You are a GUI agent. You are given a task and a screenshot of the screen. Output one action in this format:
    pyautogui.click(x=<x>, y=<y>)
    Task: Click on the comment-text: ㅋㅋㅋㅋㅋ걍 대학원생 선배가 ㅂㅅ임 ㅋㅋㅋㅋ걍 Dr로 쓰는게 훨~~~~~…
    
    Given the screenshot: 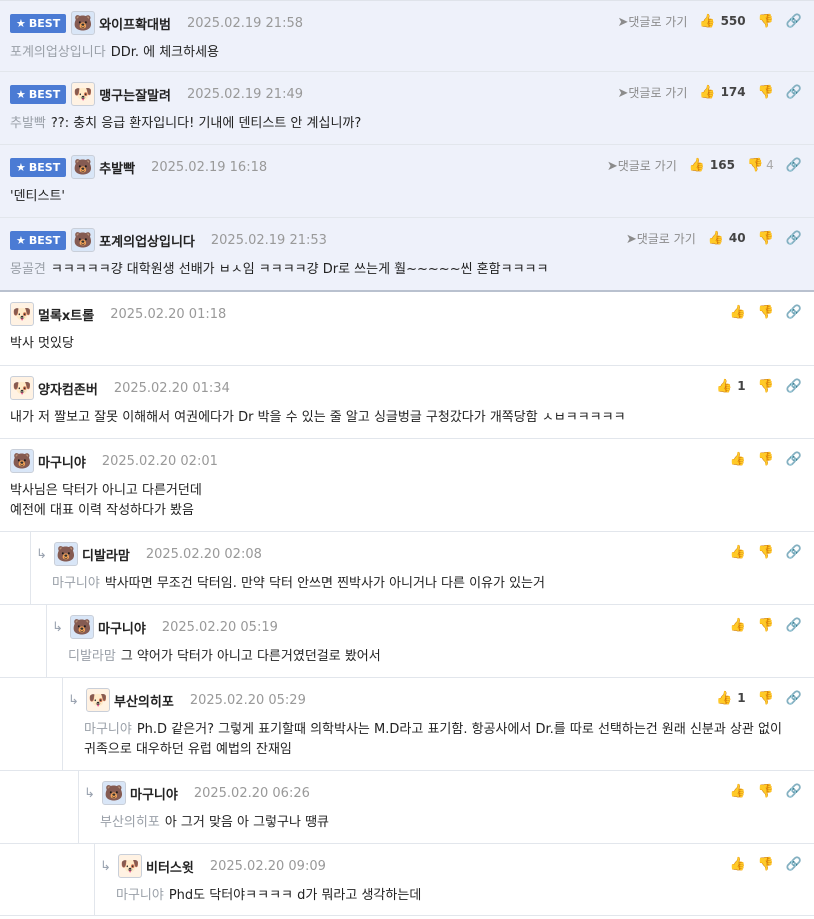 What is the action you would take?
    pyautogui.click(x=299, y=269)
    